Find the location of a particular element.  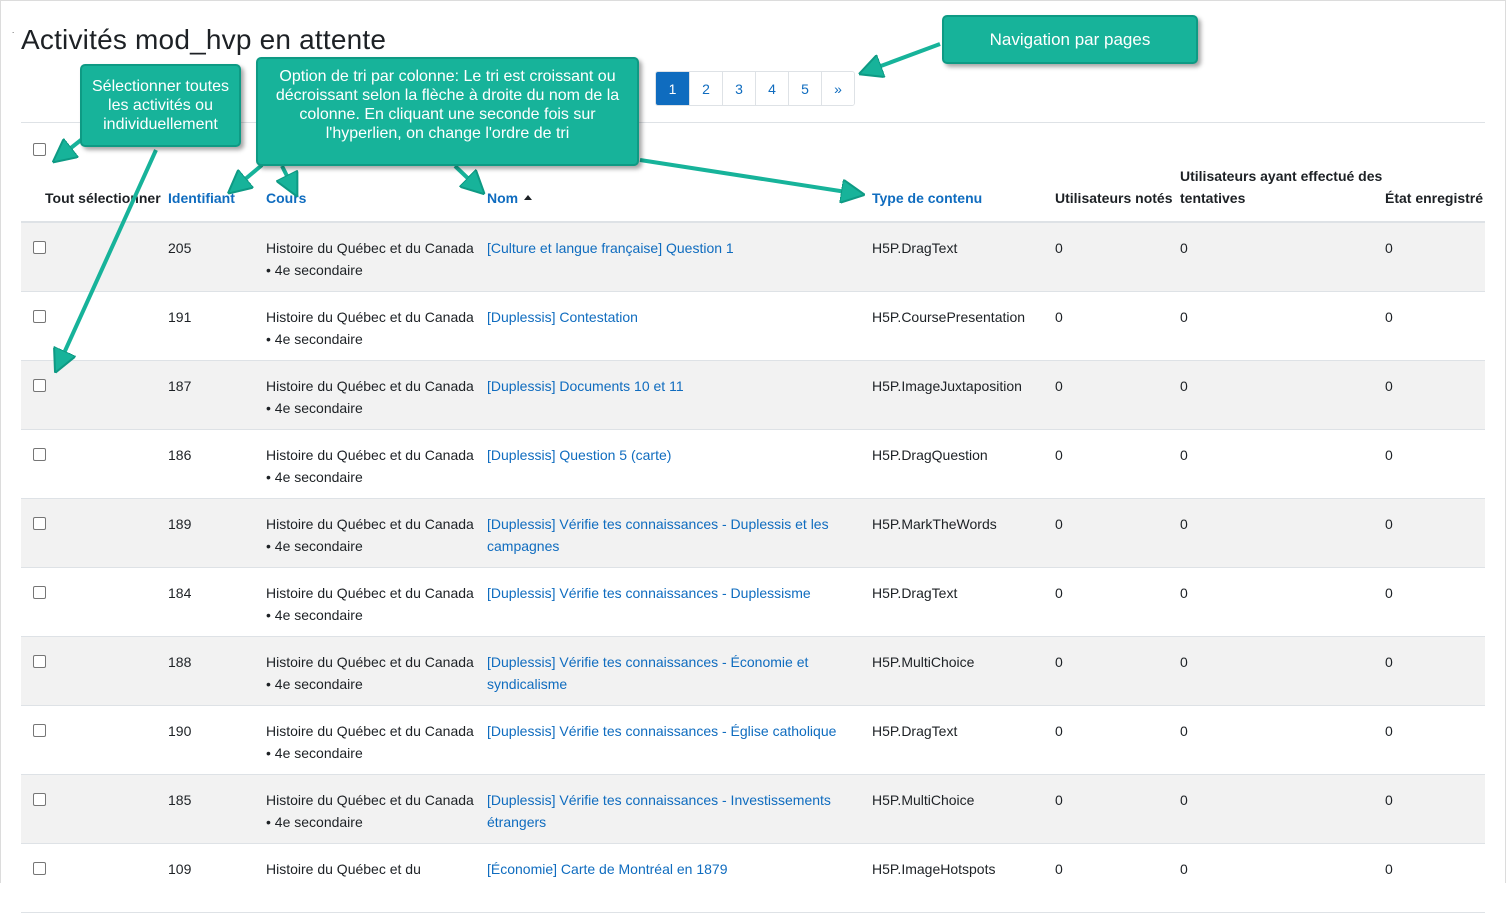

cell-name-link: [Culture et langue française] Question 1 is located at coordinates (610, 248).